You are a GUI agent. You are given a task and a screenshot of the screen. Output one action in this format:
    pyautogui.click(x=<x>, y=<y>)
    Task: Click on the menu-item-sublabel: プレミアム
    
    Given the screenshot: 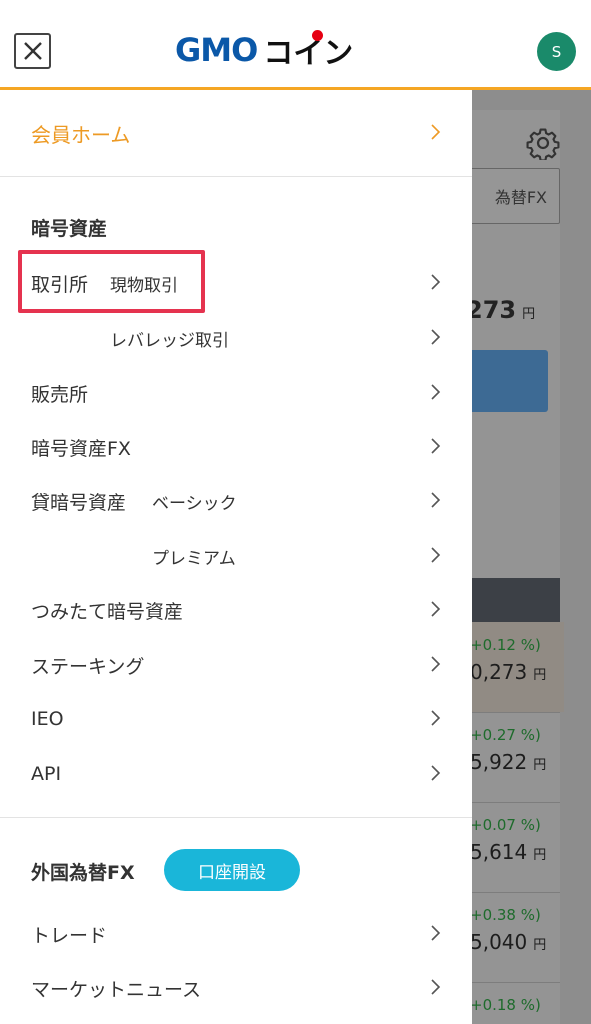 What is the action you would take?
    pyautogui.click(x=194, y=558)
    